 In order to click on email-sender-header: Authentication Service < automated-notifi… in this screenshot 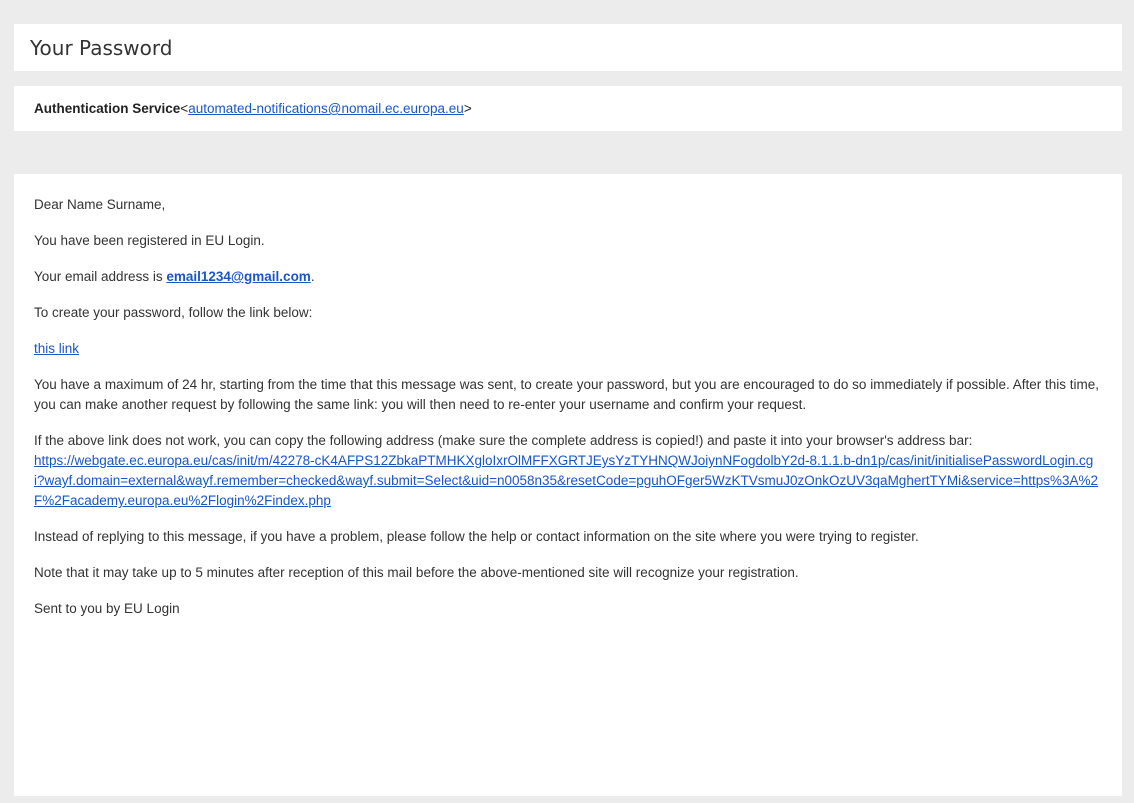, I will do `click(568, 108)`.